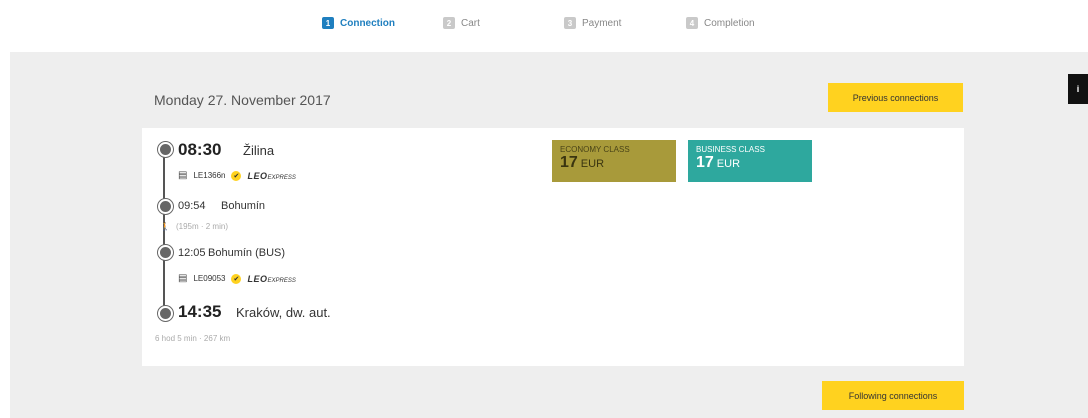 The image size is (1088, 418). I want to click on step-completion: 4 Completion, so click(720, 23).